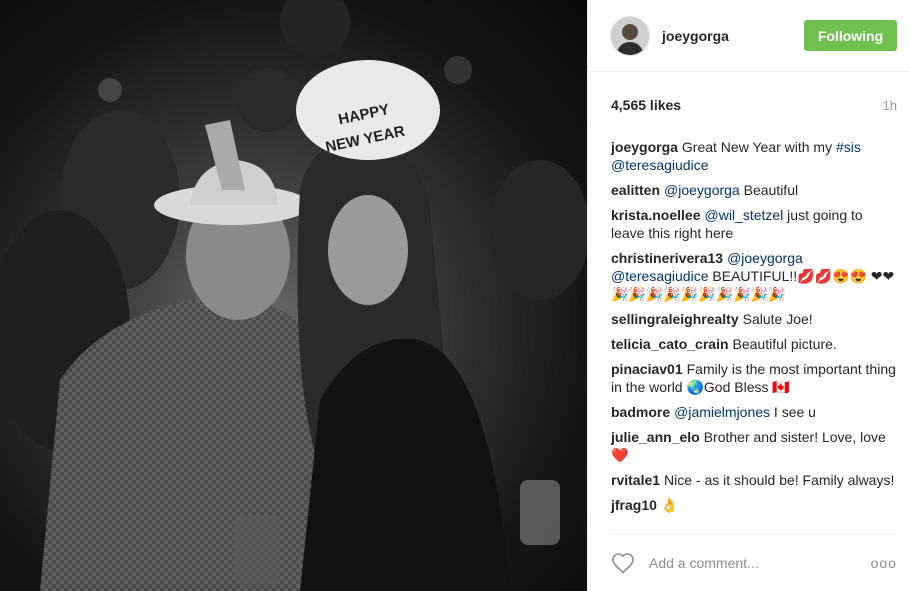  Describe the element at coordinates (257, 550) in the screenshot. I see `glass-left` at that location.